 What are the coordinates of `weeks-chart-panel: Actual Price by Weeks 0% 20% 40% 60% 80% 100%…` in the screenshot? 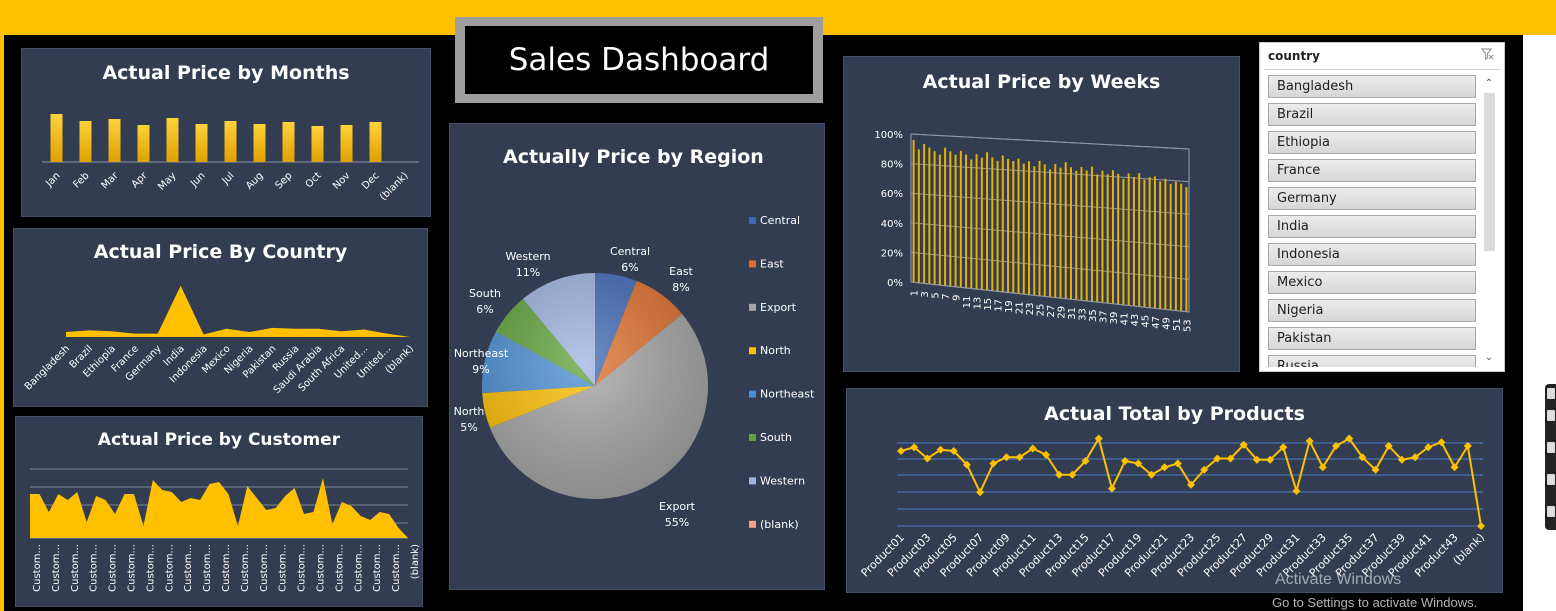 It's located at (1041, 214).